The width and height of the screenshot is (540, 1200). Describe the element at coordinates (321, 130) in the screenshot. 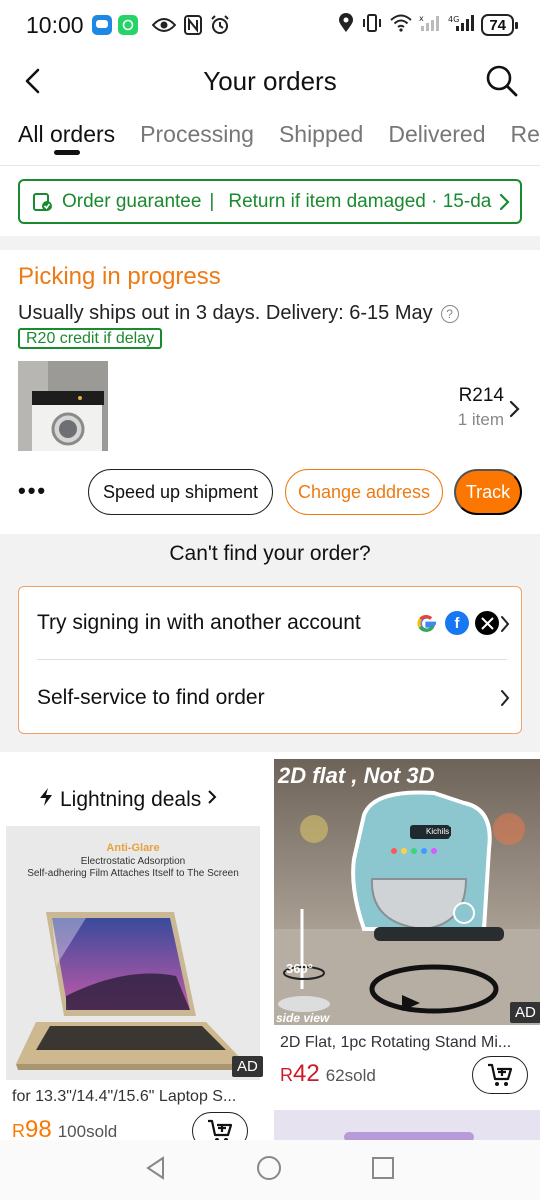

I see `tab-shipped: Shipped` at that location.